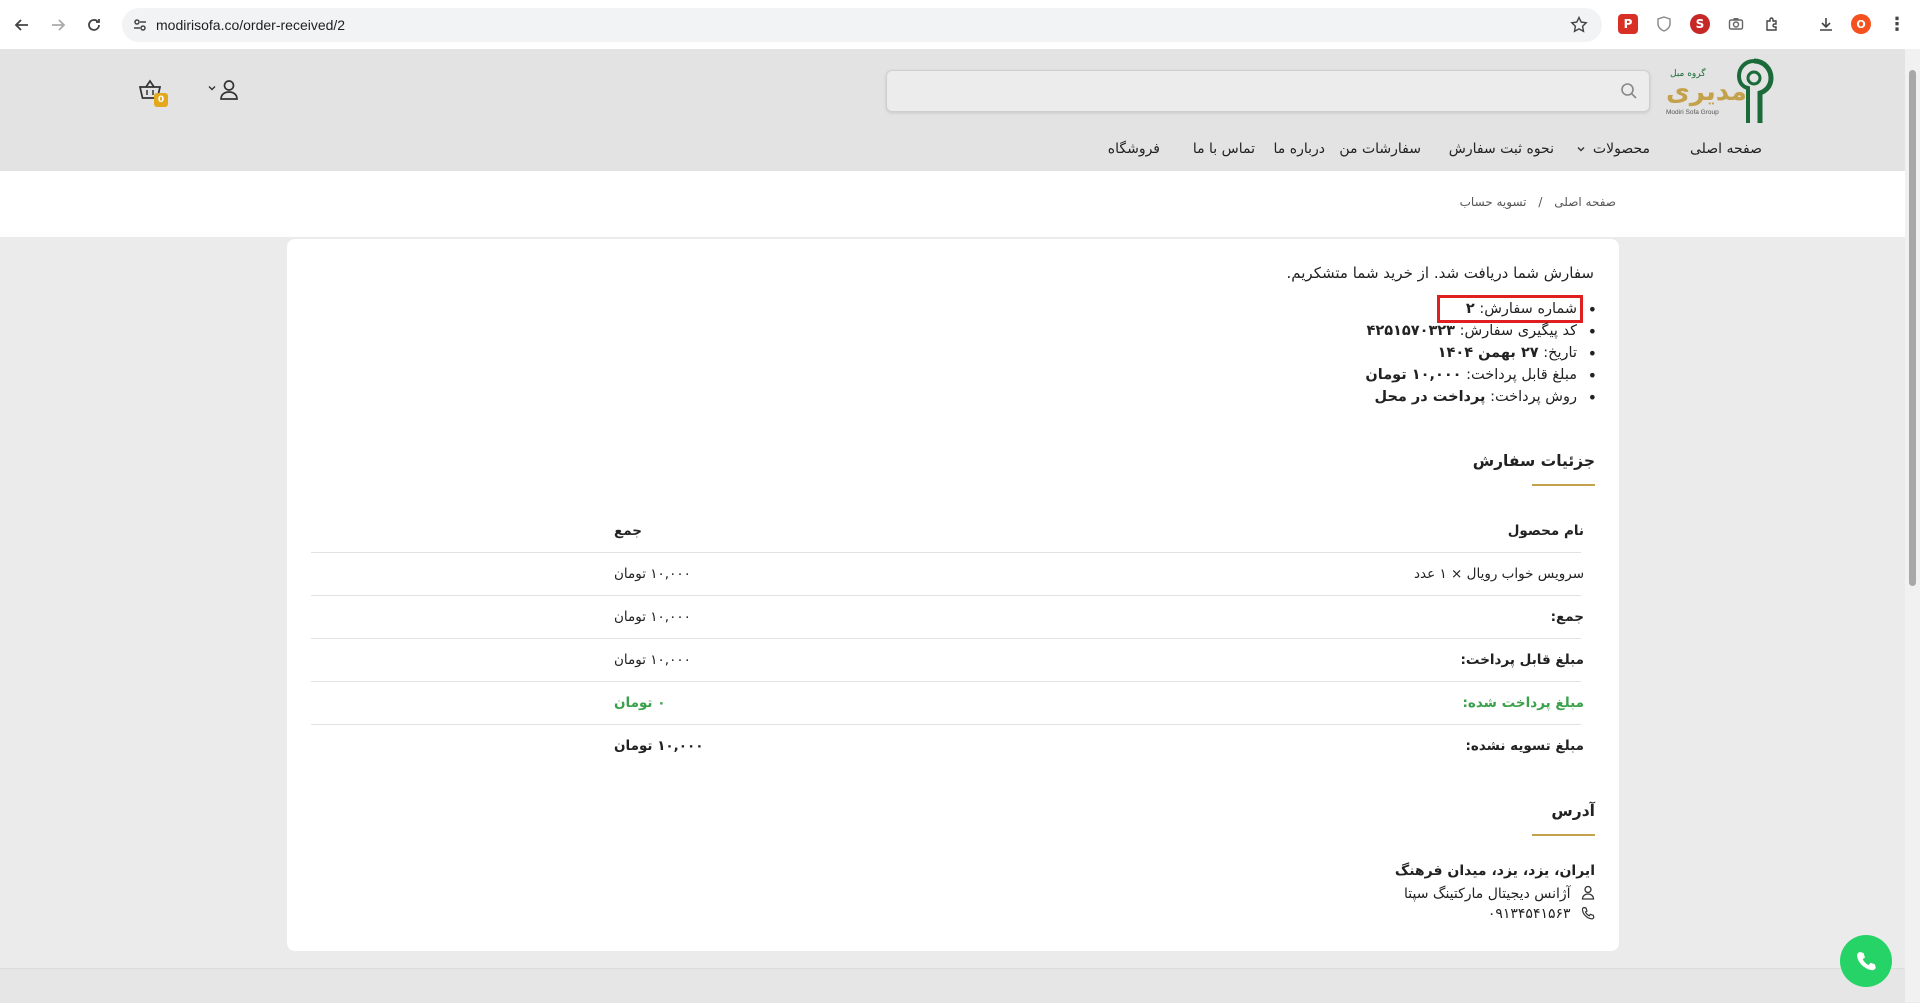 This screenshot has height=1003, width=1920. I want to click on breadcrumb-current: تسویه حساب, so click(1493, 202).